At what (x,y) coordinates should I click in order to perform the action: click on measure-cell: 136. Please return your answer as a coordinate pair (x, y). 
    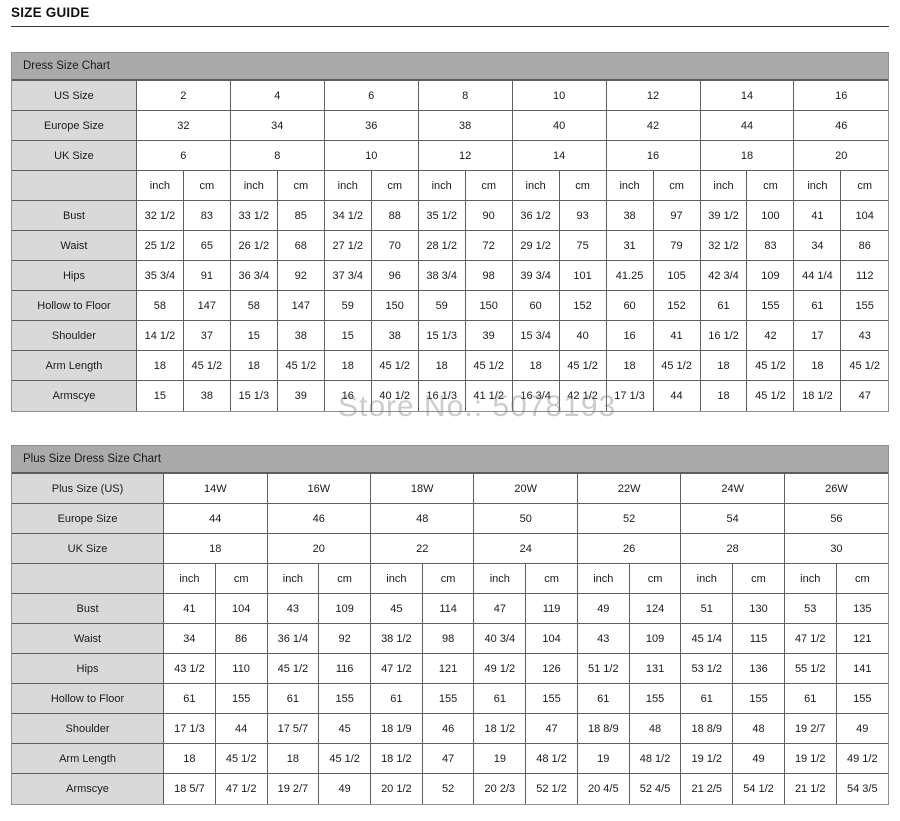
    Looking at the image, I should click on (758, 668).